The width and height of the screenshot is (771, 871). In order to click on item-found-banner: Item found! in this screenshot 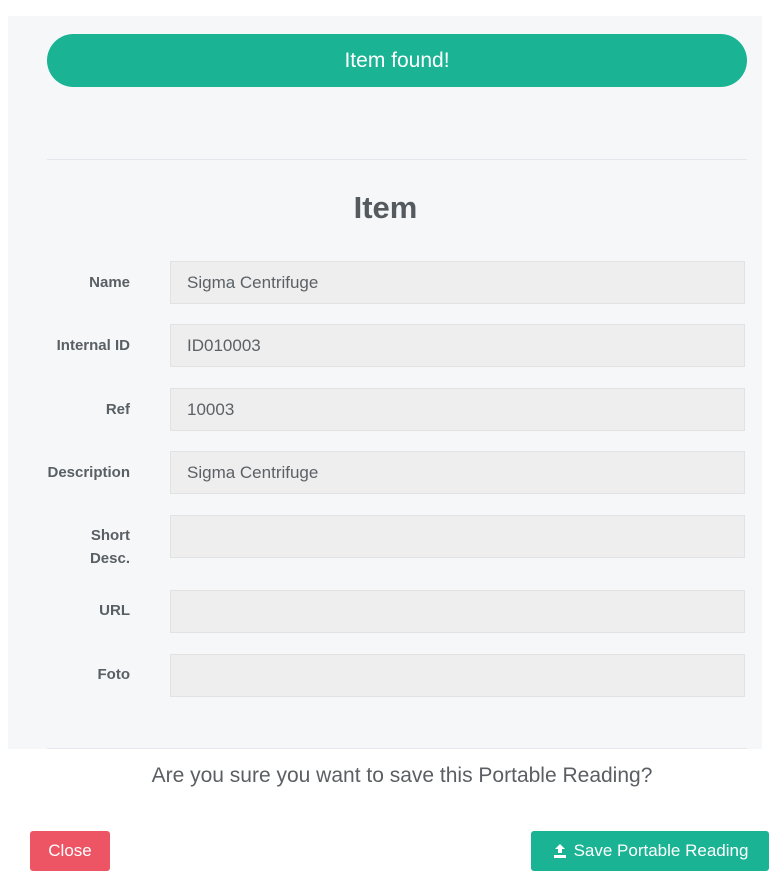, I will do `click(397, 60)`.